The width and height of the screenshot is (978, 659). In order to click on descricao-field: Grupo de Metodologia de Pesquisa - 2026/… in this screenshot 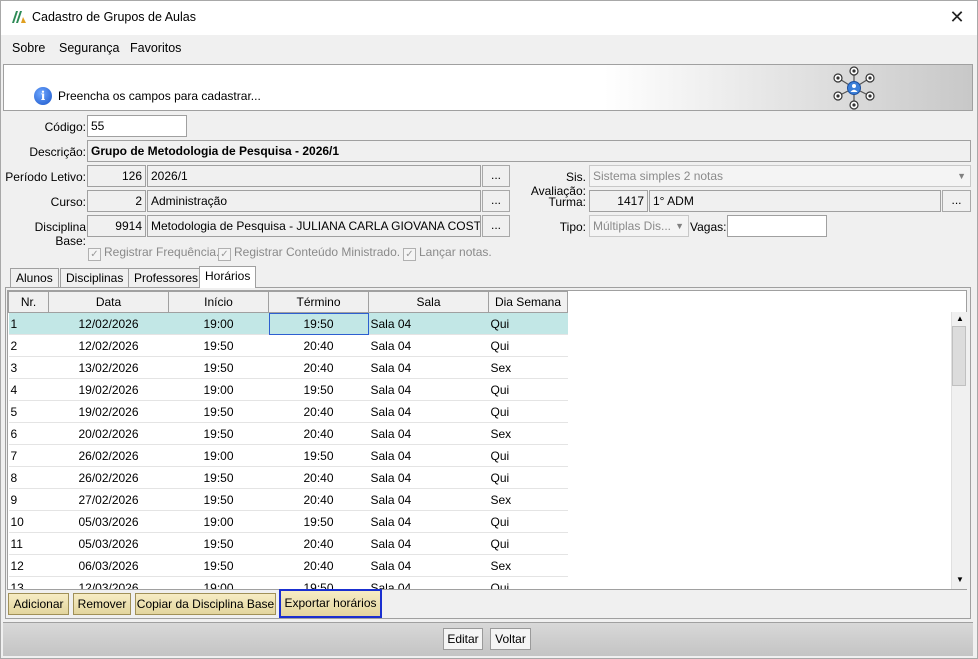, I will do `click(529, 151)`.